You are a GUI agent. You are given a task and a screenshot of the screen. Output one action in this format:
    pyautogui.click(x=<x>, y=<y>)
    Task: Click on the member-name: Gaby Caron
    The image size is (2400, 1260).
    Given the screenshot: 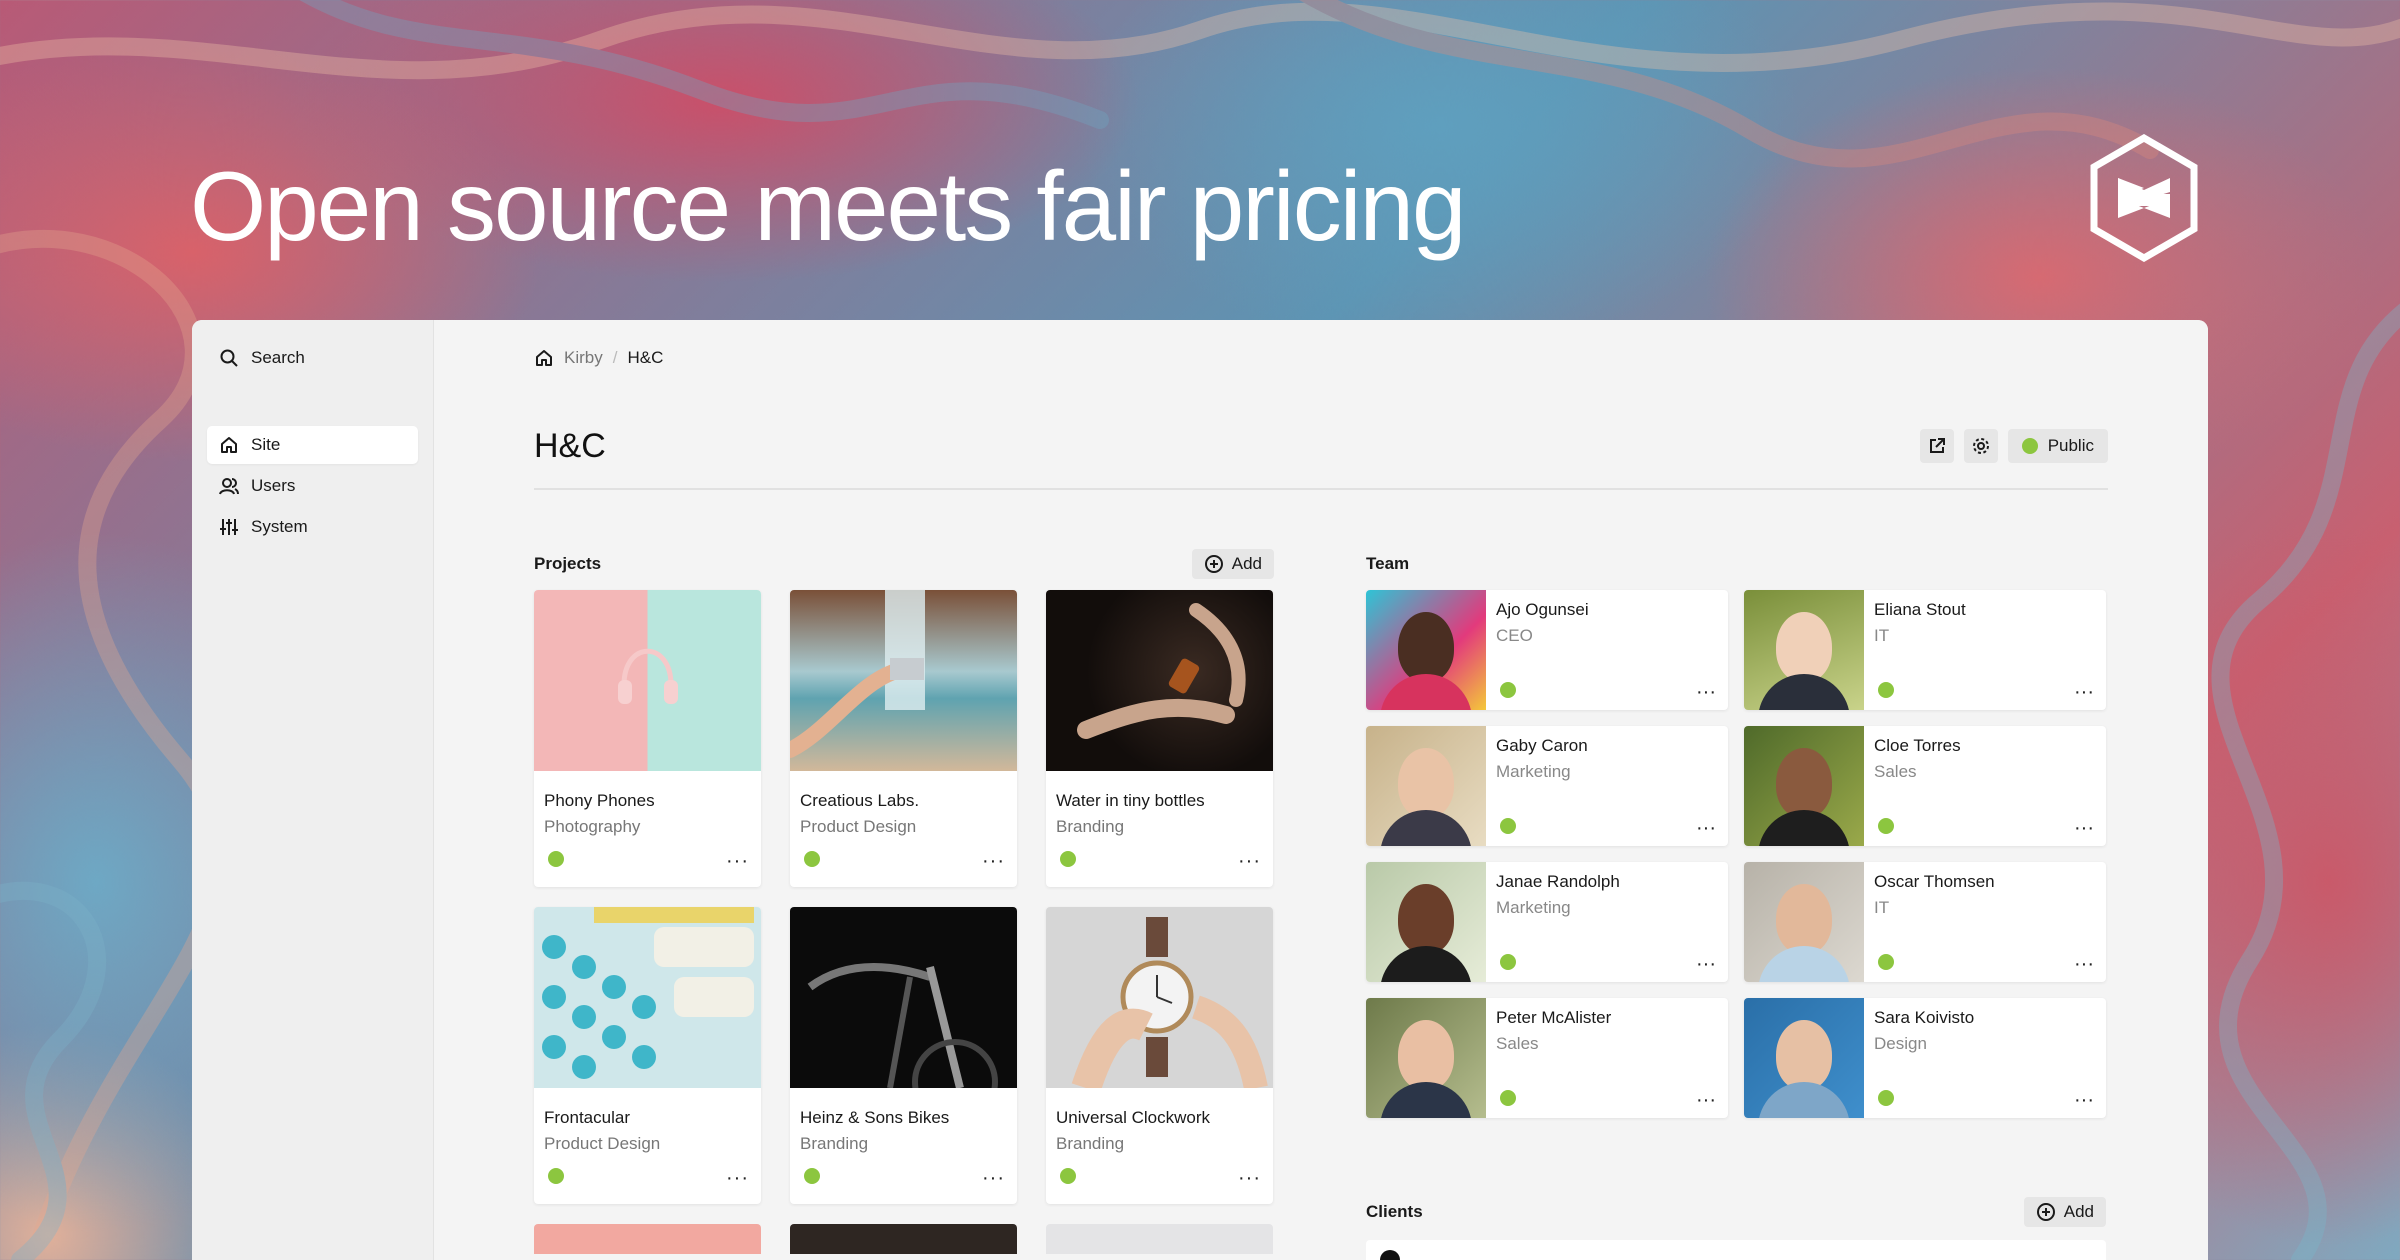 What is the action you would take?
    pyautogui.click(x=1542, y=745)
    